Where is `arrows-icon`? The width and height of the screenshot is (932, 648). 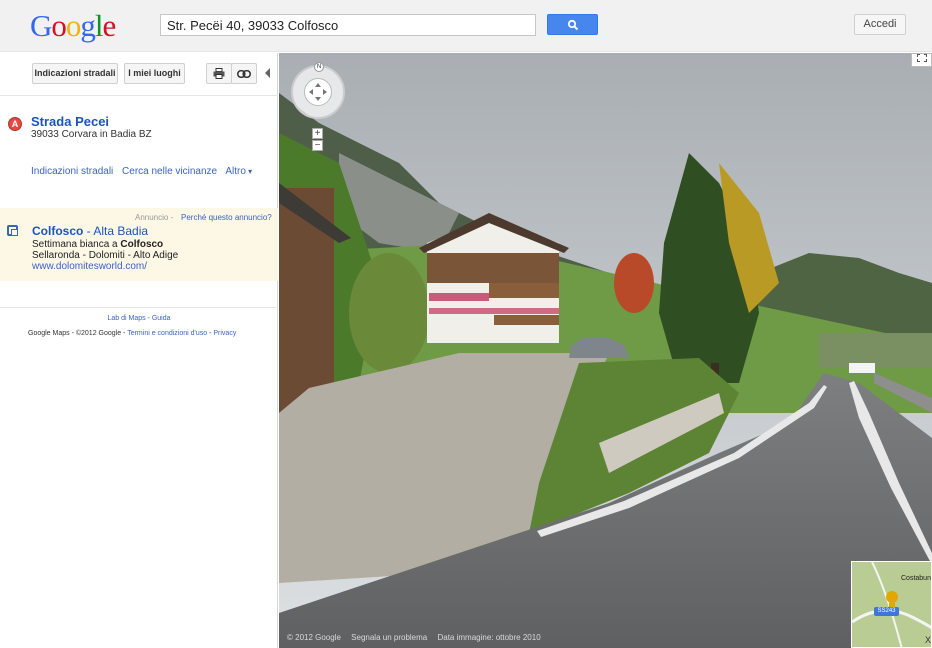 arrows-icon is located at coordinates (318, 92).